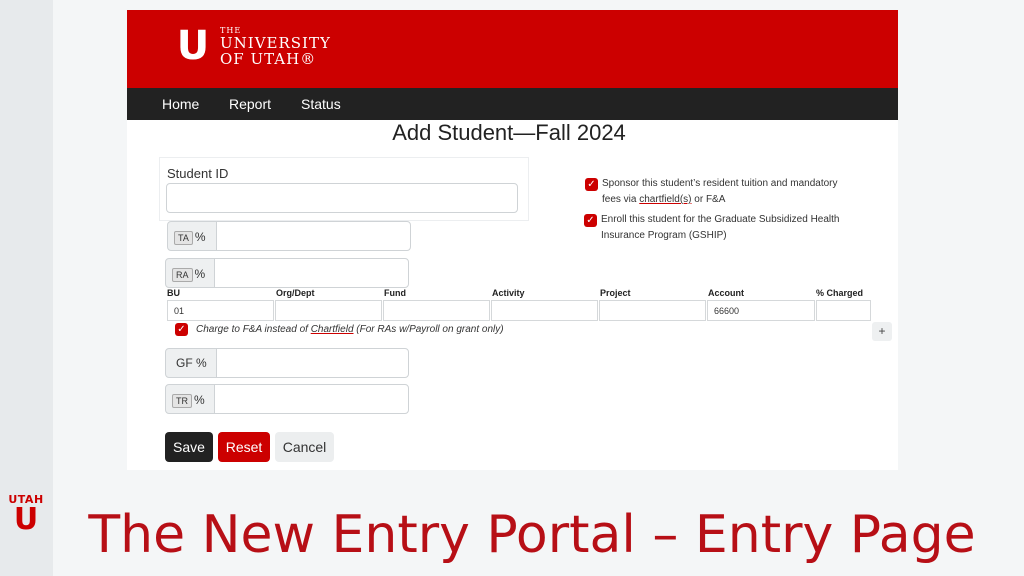 The width and height of the screenshot is (1024, 576). What do you see at coordinates (342, 198) in the screenshot?
I see `student-id-input` at bounding box center [342, 198].